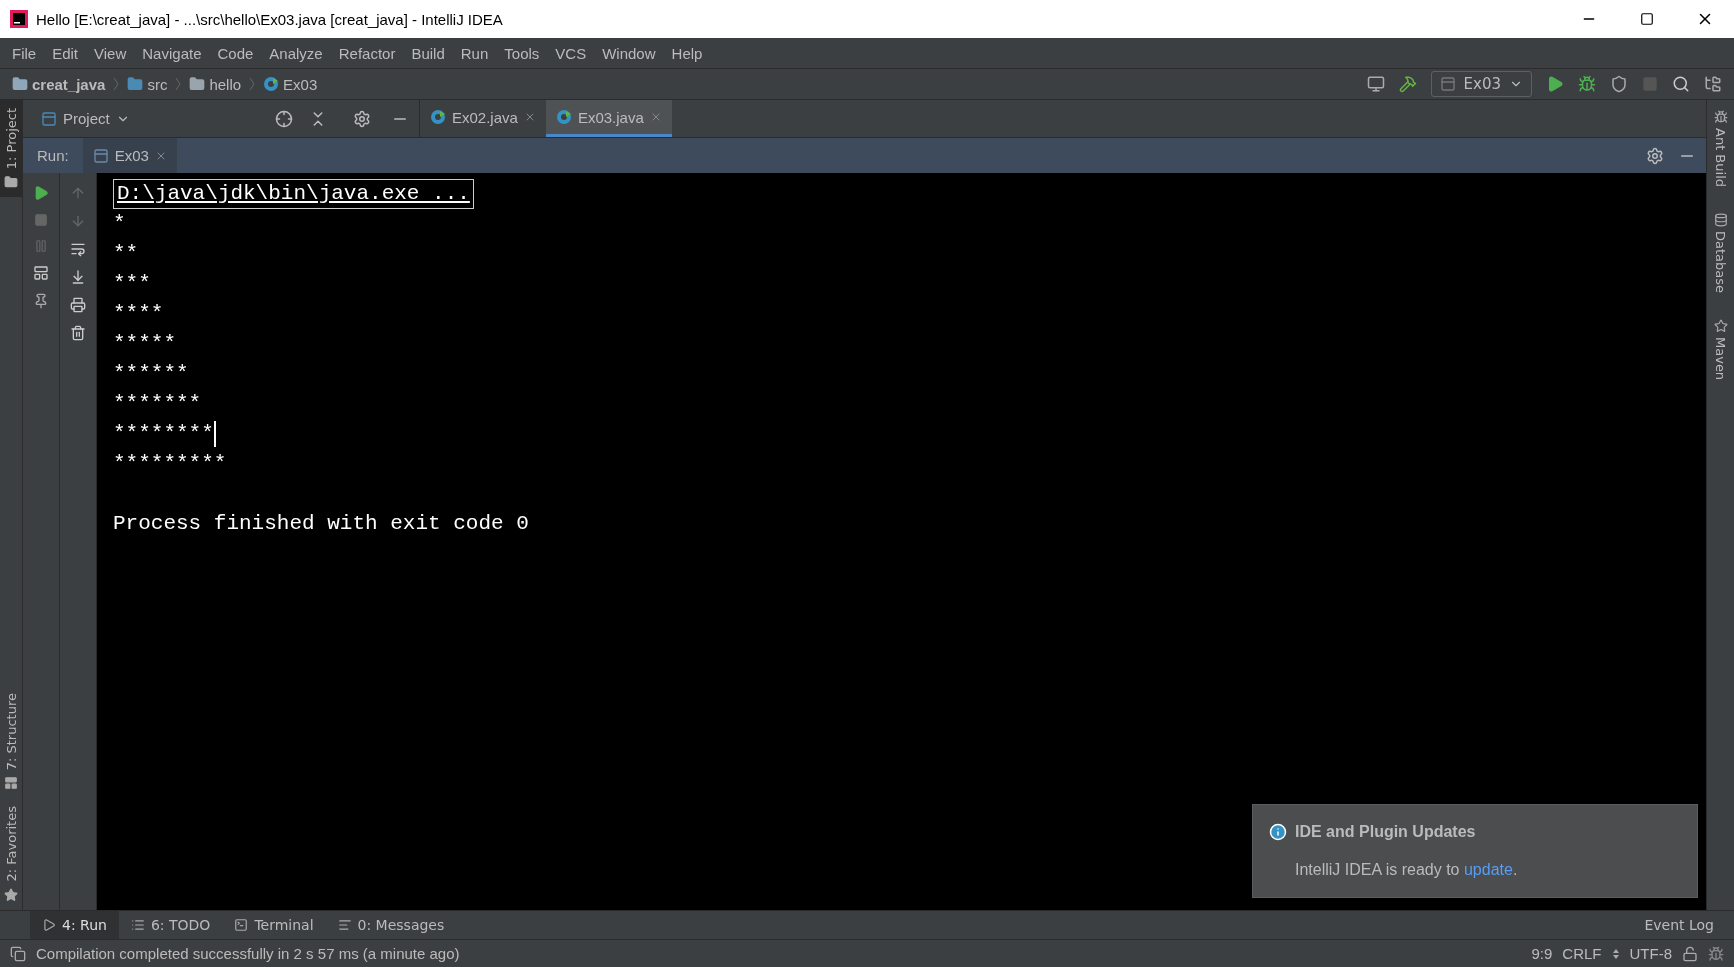  Describe the element at coordinates (163, 434) in the screenshot. I see `console-line: ********` at that location.